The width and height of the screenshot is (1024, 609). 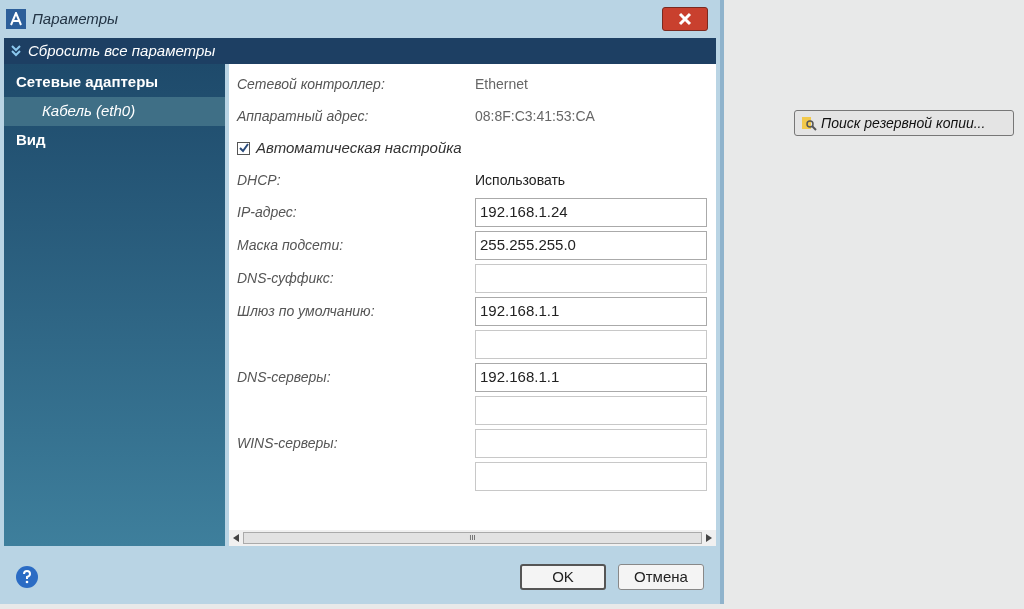 What do you see at coordinates (16, 19) in the screenshot?
I see `app-logo-icon` at bounding box center [16, 19].